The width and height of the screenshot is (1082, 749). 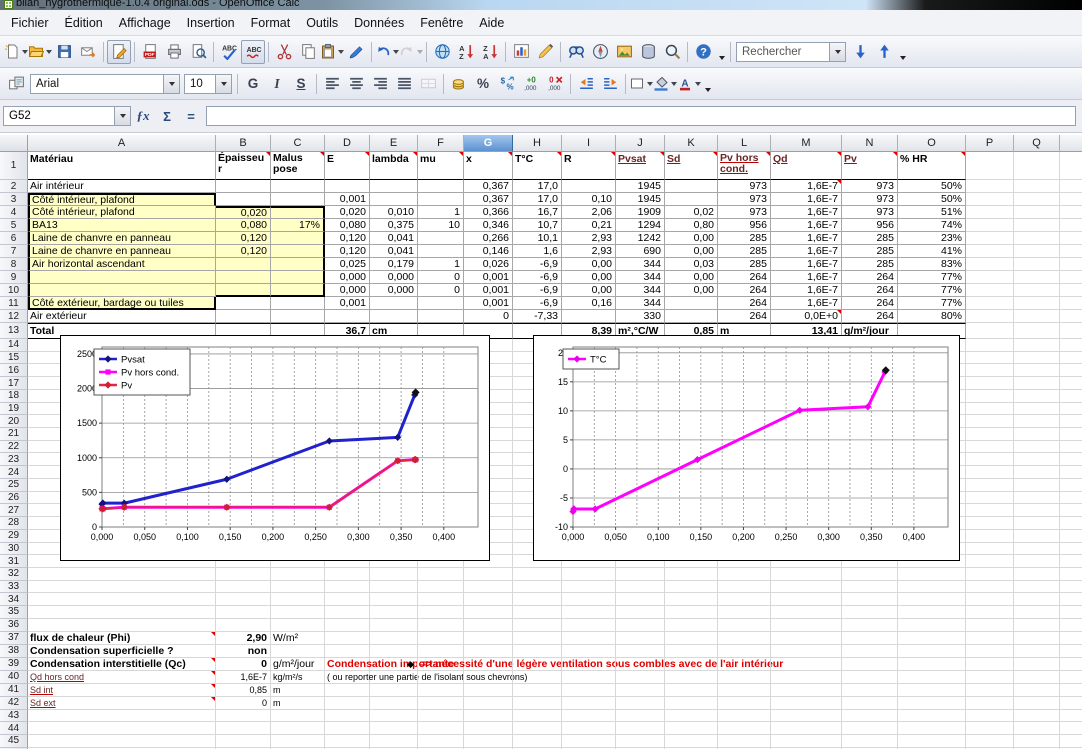 What do you see at coordinates (459, 84) in the screenshot?
I see `number-currency-button` at bounding box center [459, 84].